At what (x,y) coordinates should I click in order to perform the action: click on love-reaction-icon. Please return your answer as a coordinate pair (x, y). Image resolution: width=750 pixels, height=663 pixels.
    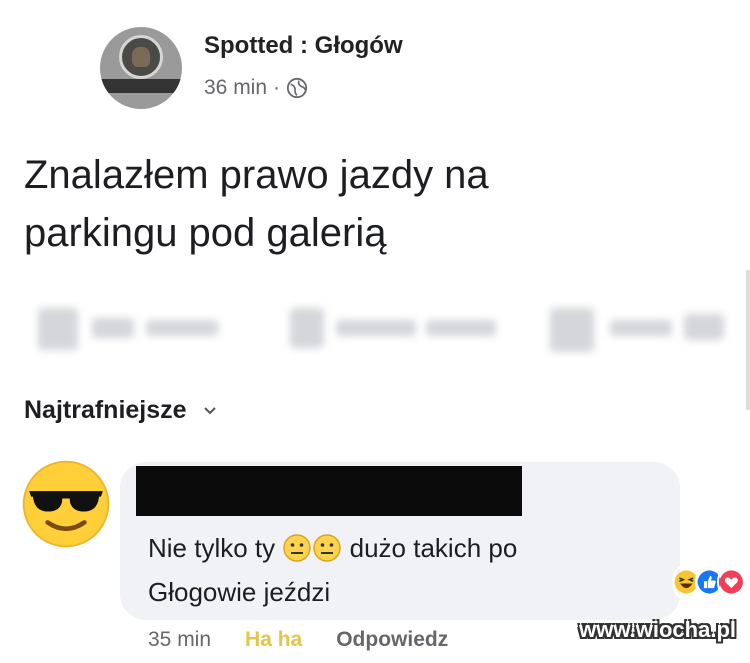
    Looking at the image, I should click on (732, 582).